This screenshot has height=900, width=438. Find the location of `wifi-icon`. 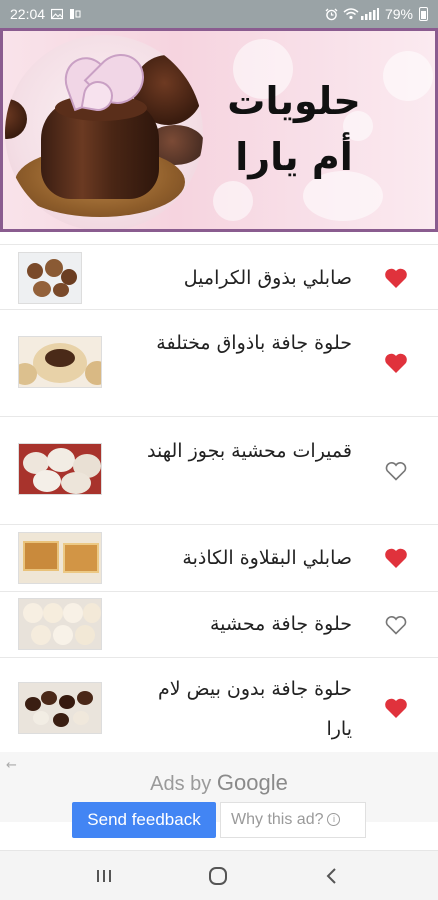

wifi-icon is located at coordinates (351, 14).